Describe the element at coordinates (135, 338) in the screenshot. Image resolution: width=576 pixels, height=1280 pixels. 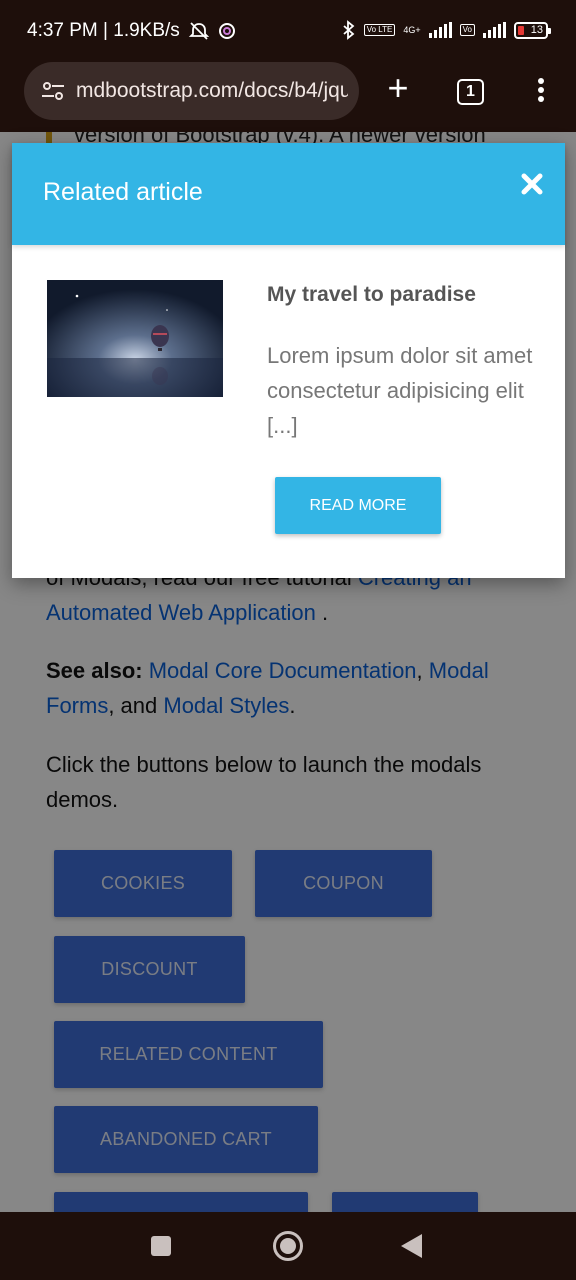
I see `article-thumbnail` at that location.